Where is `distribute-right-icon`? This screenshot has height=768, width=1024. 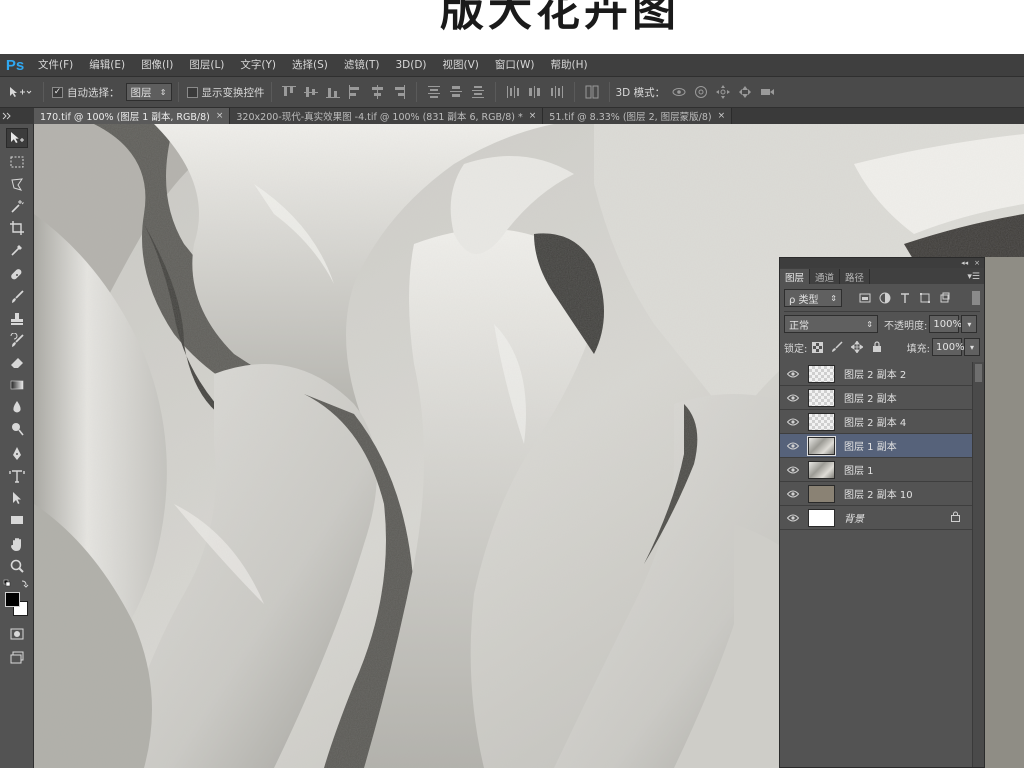
distribute-right-icon is located at coordinates (557, 92).